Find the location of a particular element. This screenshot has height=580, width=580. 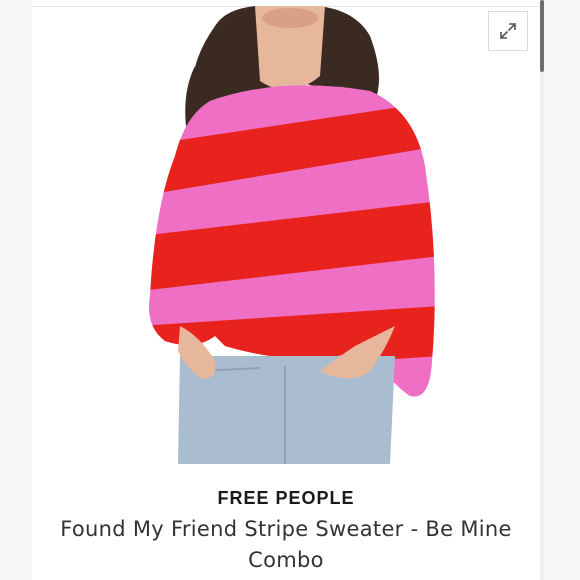

scrollbar-track is located at coordinates (542, 290).